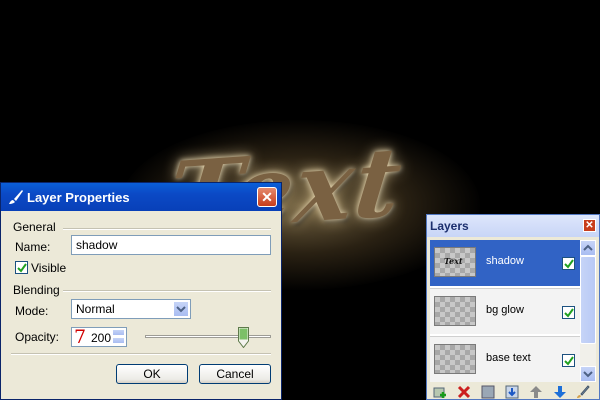 The height and width of the screenshot is (400, 600). I want to click on chevron-up-icon, so click(588, 247).